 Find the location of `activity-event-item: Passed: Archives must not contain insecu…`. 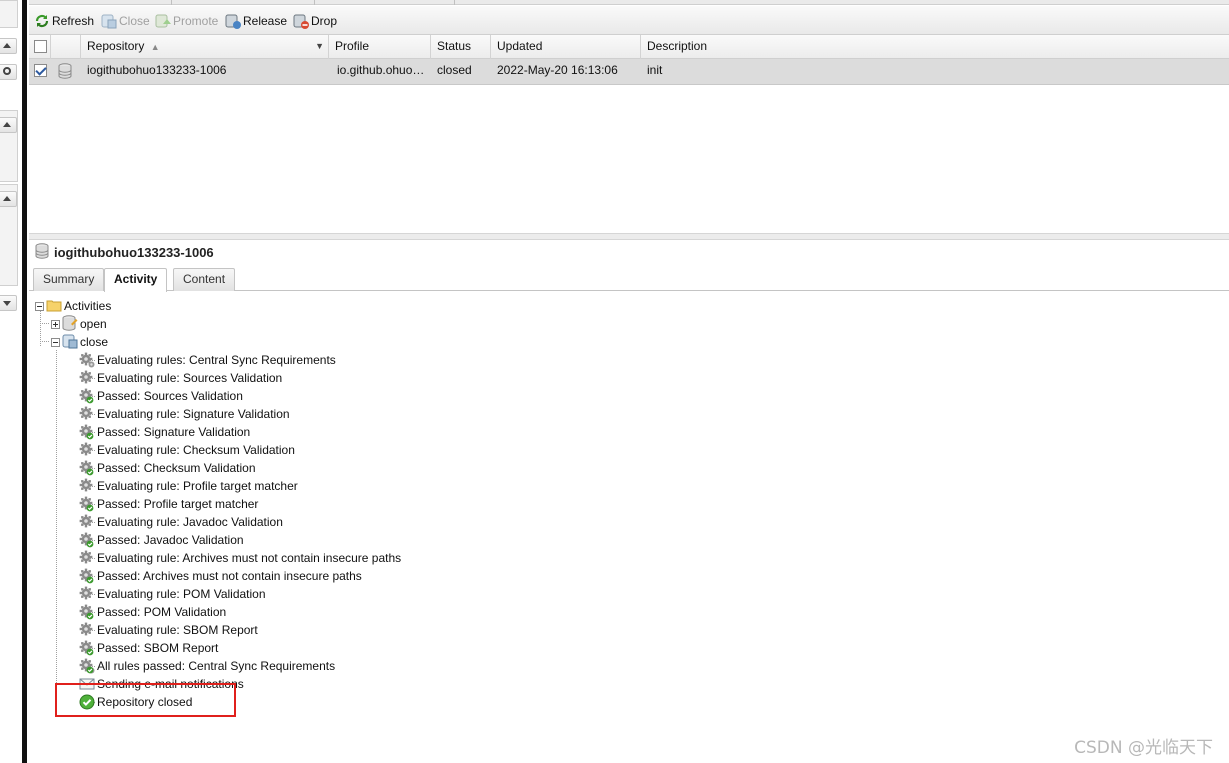

activity-event-item: Passed: Archives must not contain insecu… is located at coordinates (220, 576).